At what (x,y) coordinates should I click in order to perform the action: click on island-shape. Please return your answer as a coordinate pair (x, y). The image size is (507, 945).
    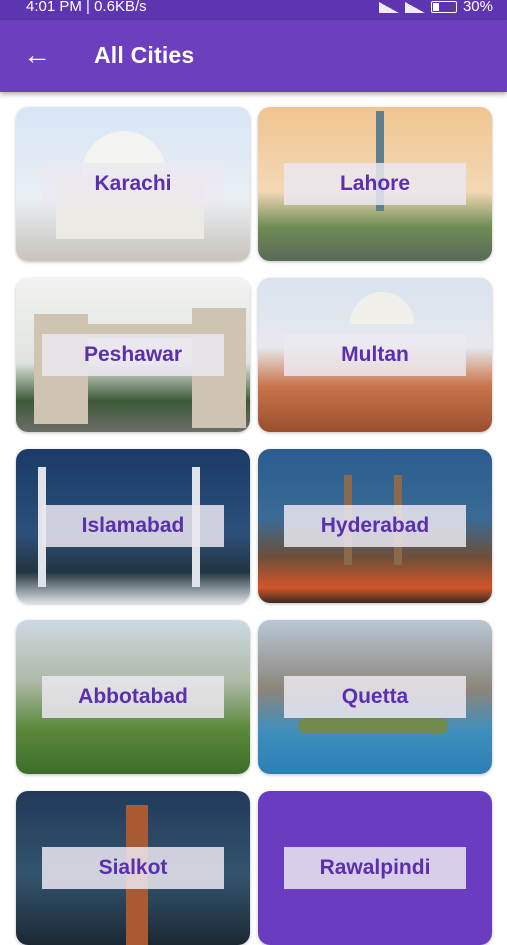
    Looking at the image, I should click on (373, 726).